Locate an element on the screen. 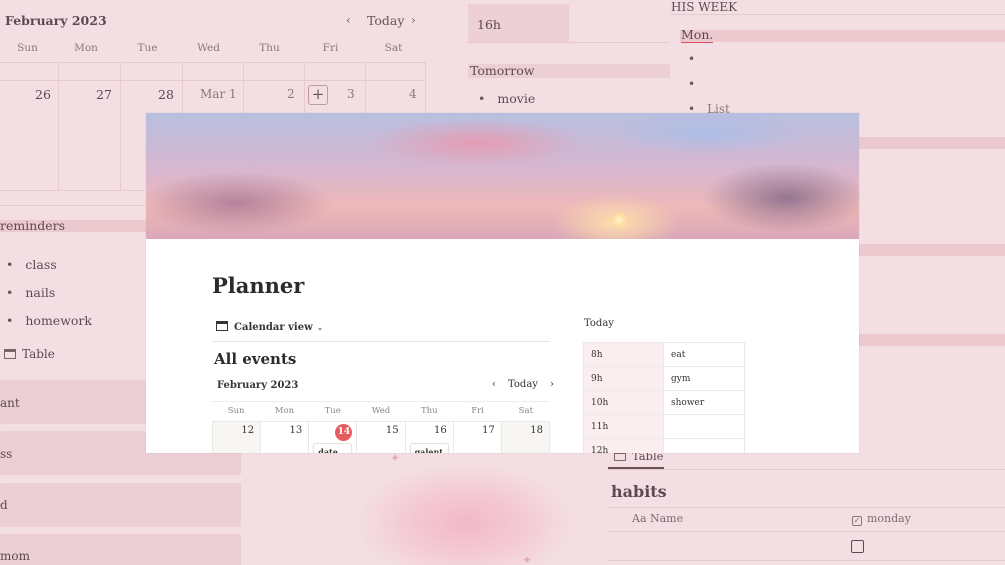 Image resolution: width=1005 pixels, height=565 pixels. calendar-icon is located at coordinates (222, 326).